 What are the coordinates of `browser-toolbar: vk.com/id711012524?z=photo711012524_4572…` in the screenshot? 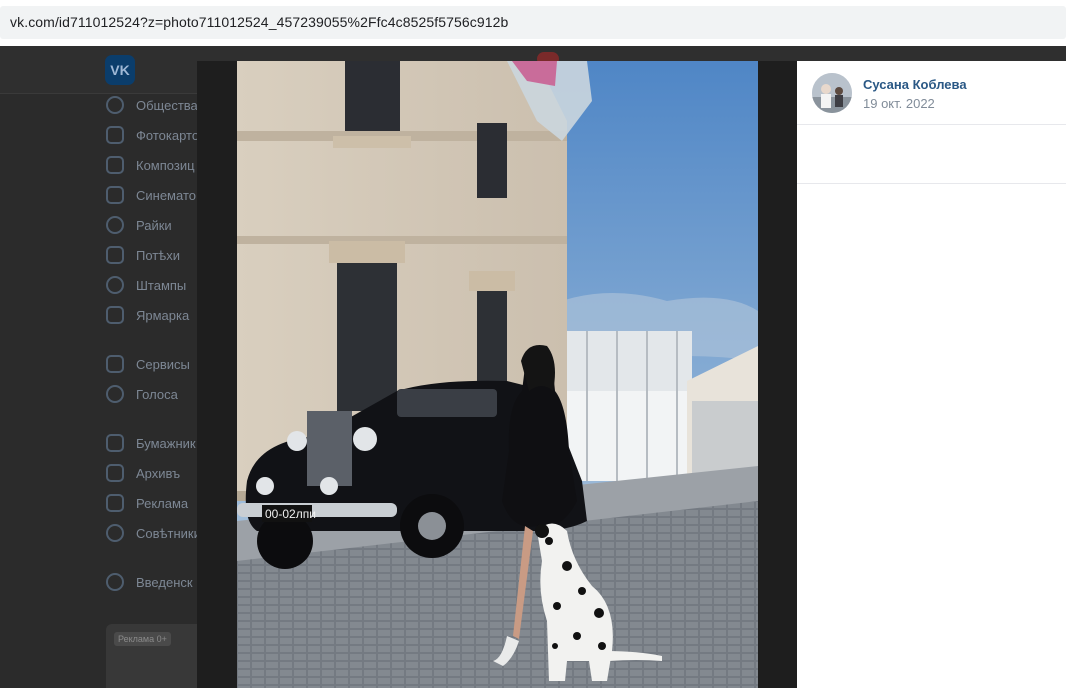 It's located at (533, 23).